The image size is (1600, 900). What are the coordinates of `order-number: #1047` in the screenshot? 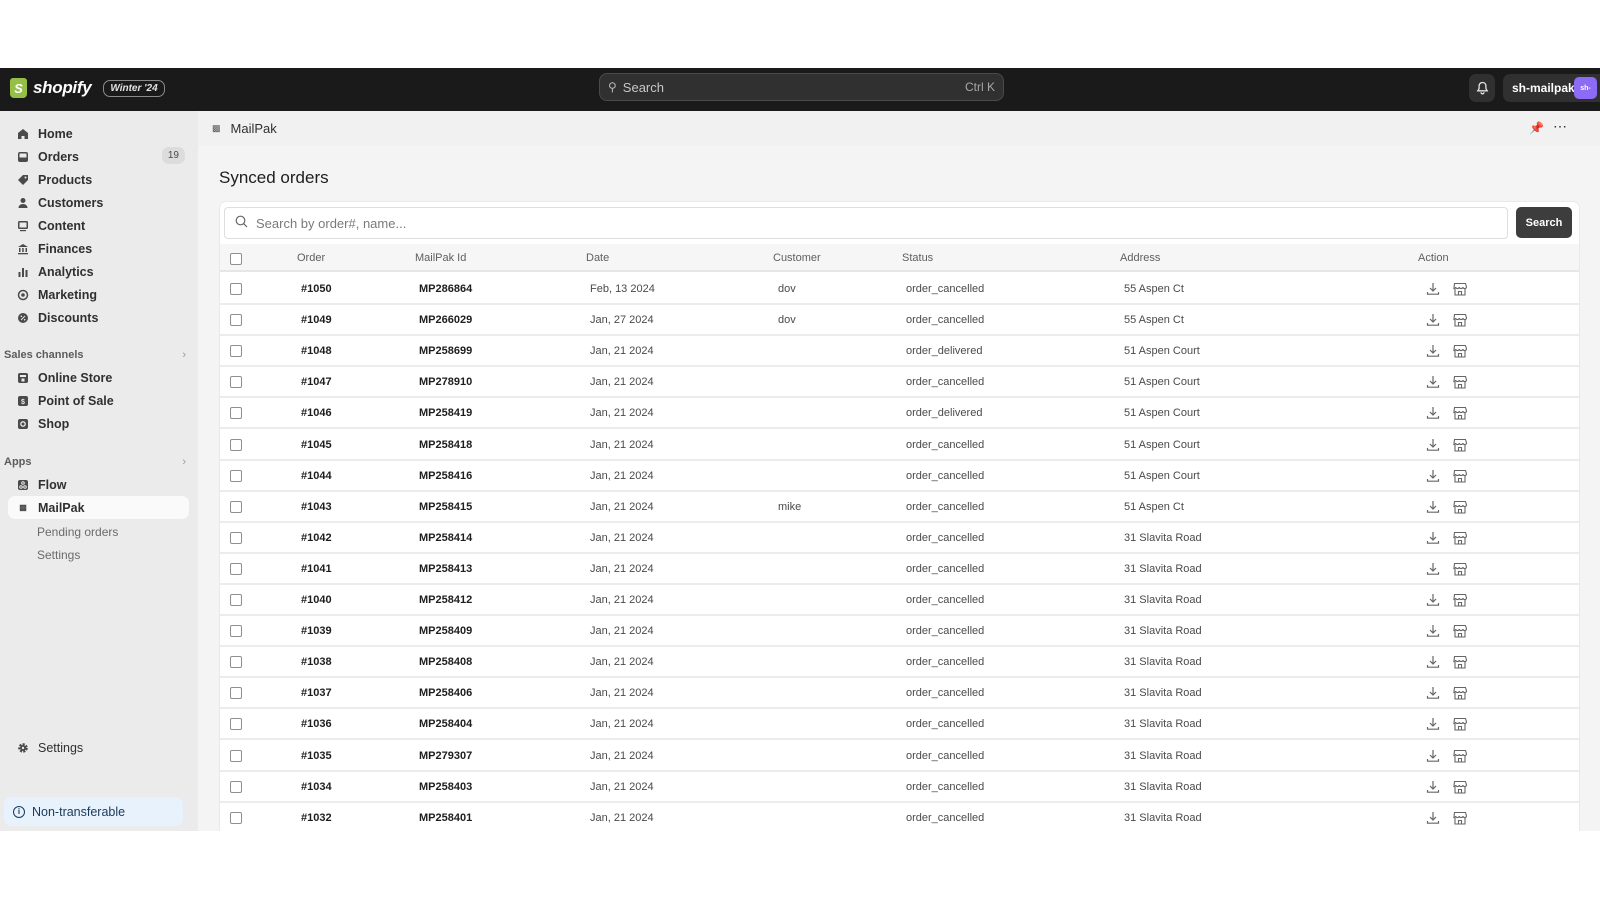 It's located at (316, 382).